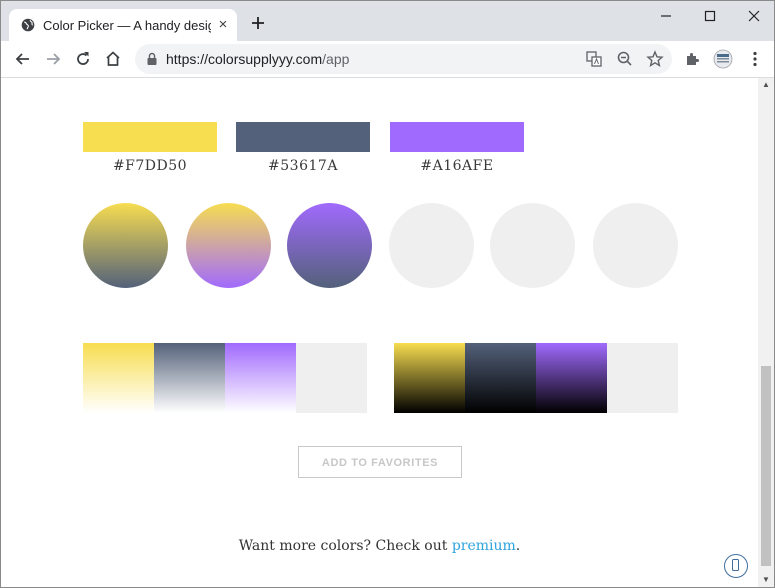 This screenshot has height=588, width=775. Describe the element at coordinates (380, 462) in the screenshot. I see `add-to-favorites-button: ADD TO FAVORITES` at that location.